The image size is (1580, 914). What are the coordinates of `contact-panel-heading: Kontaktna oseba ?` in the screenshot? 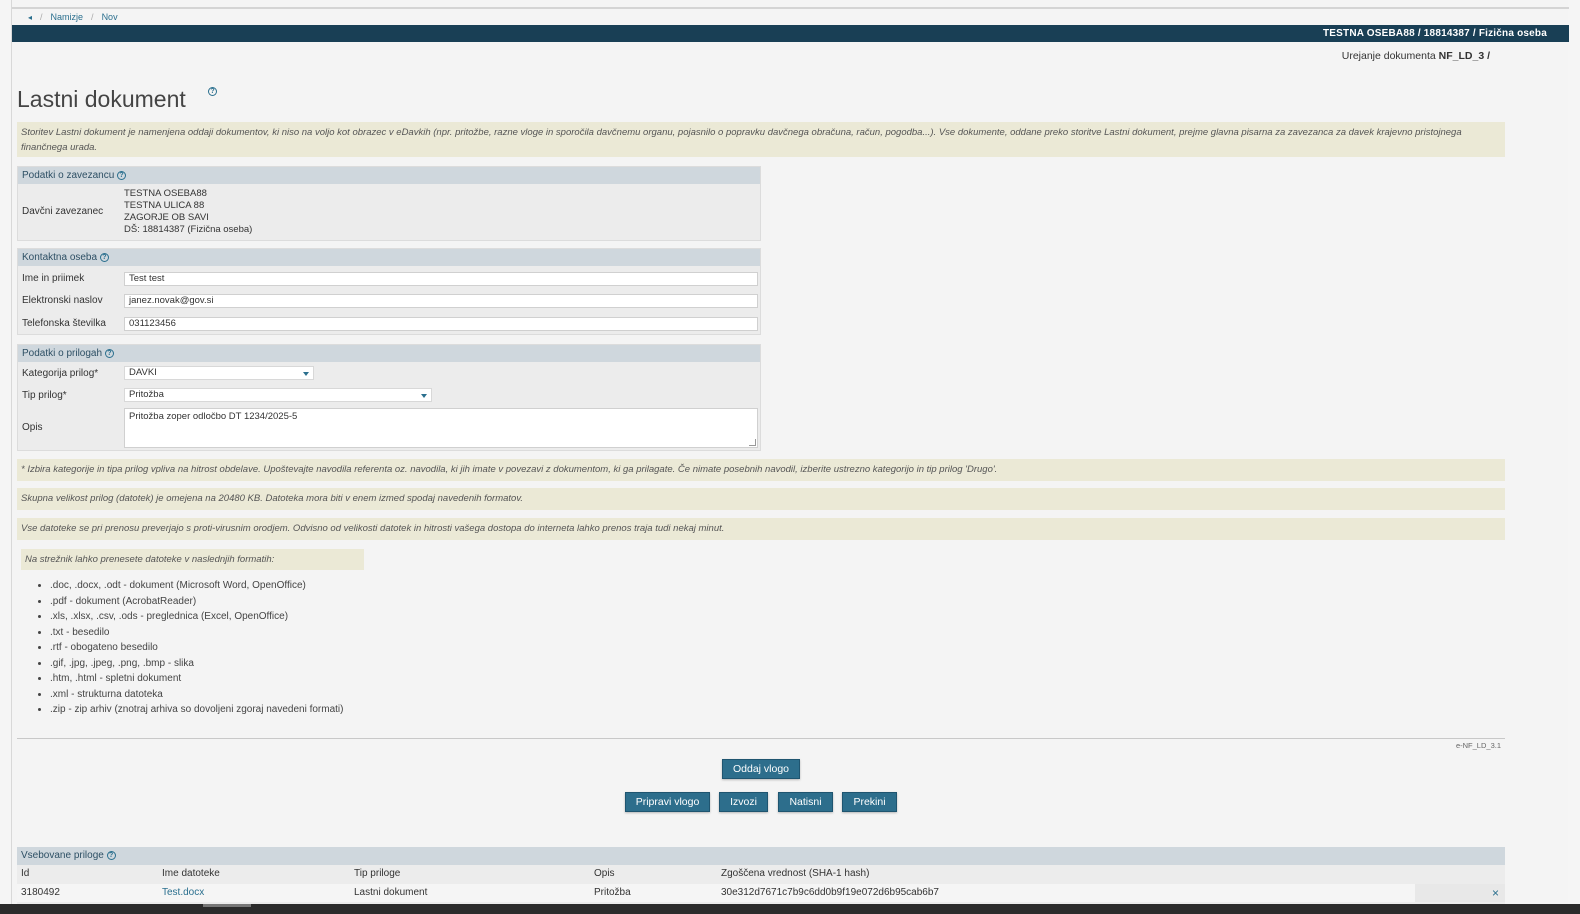 It's located at (389, 257).